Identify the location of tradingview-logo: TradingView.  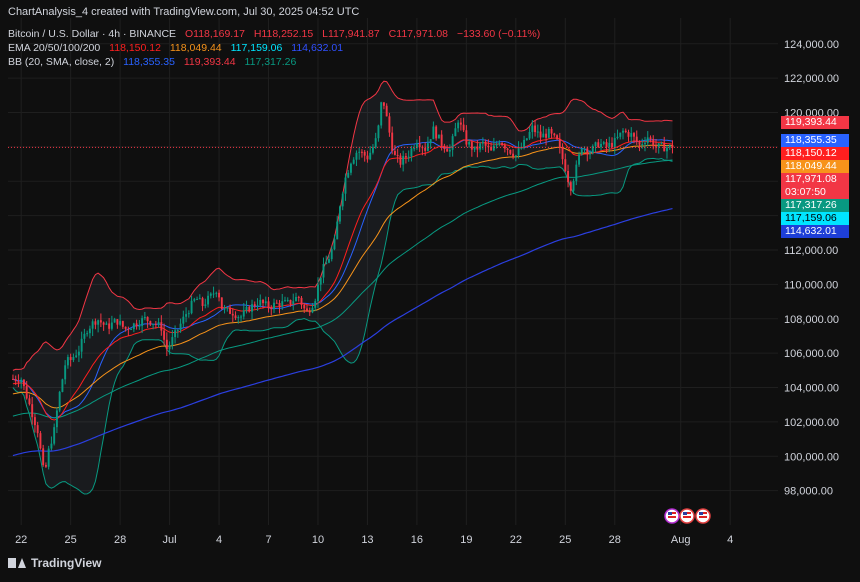
(54, 563).